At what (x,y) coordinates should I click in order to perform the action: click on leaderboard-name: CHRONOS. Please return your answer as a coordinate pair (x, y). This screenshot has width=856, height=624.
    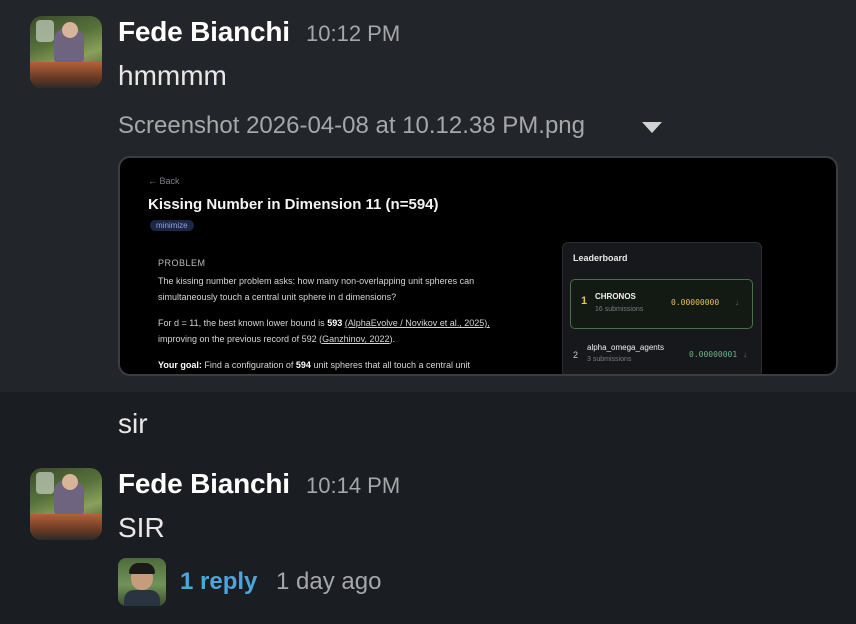
    Looking at the image, I should click on (615, 296).